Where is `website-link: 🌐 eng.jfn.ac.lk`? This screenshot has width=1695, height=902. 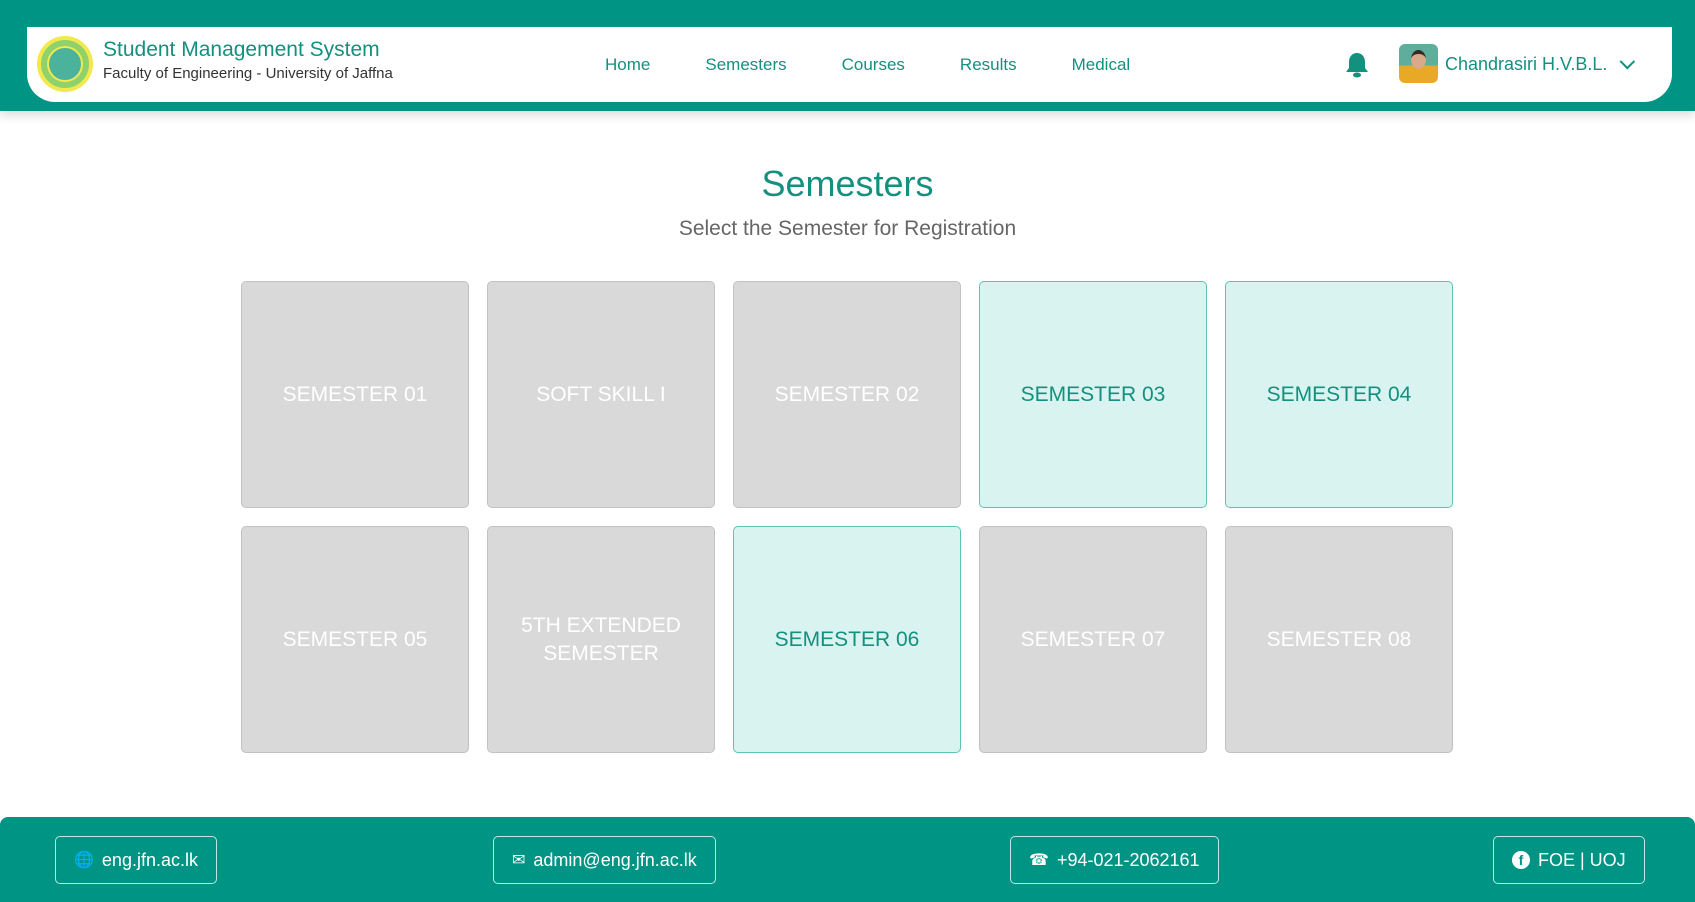 website-link: 🌐 eng.jfn.ac.lk is located at coordinates (136, 860).